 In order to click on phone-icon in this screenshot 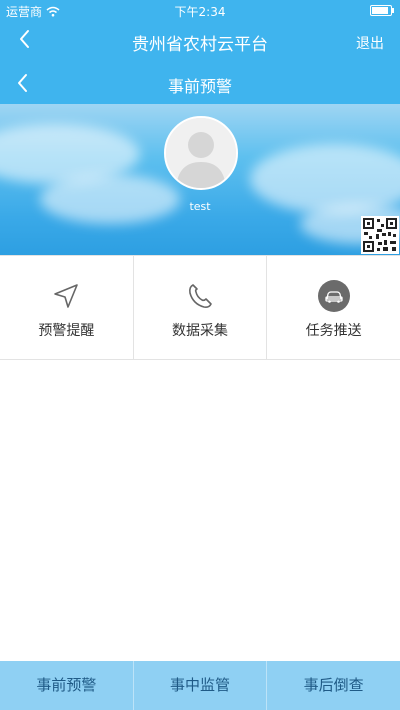, I will do `click(200, 296)`.